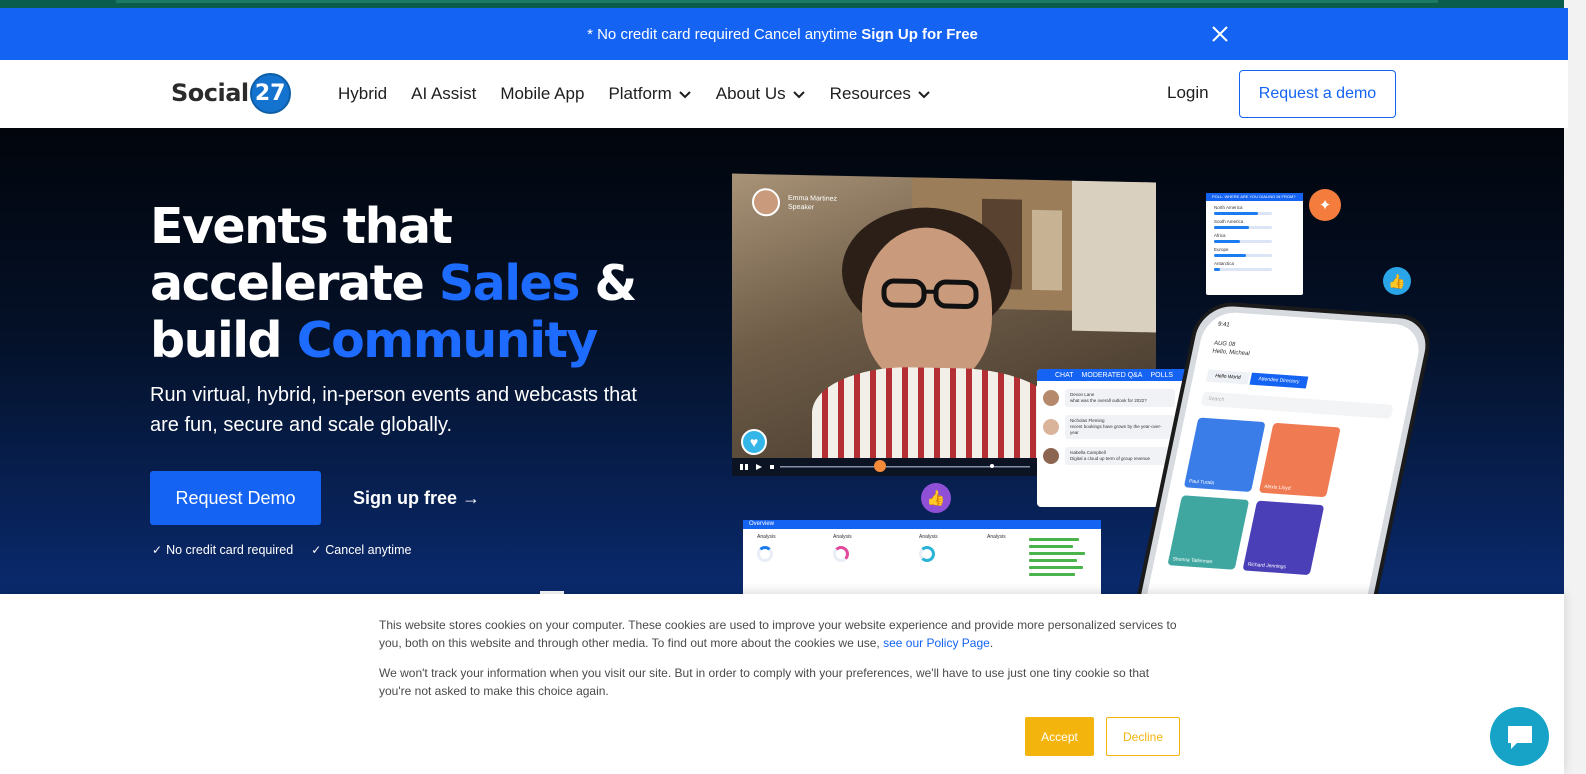 This screenshot has height=774, width=1586. I want to click on announcement-text: * No credit card required Cancel anytime, so click(722, 34).